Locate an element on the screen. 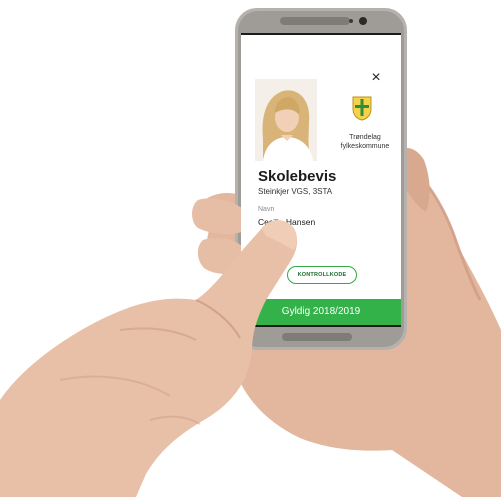 The width and height of the screenshot is (501, 497). birthdate-label: Født is located at coordinates (265, 239).